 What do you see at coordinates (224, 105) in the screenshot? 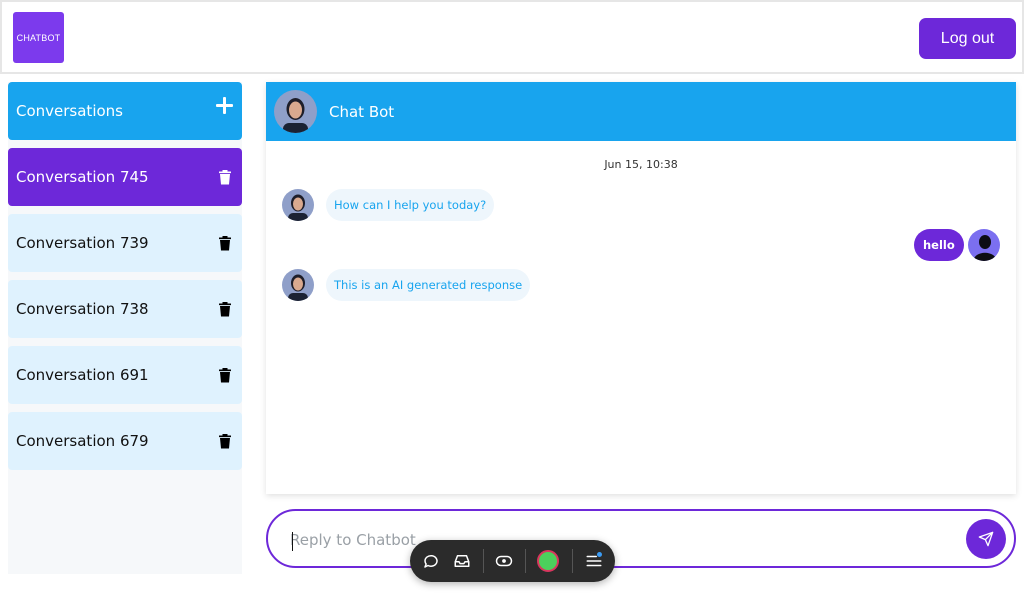
I see `plus-icon` at bounding box center [224, 105].